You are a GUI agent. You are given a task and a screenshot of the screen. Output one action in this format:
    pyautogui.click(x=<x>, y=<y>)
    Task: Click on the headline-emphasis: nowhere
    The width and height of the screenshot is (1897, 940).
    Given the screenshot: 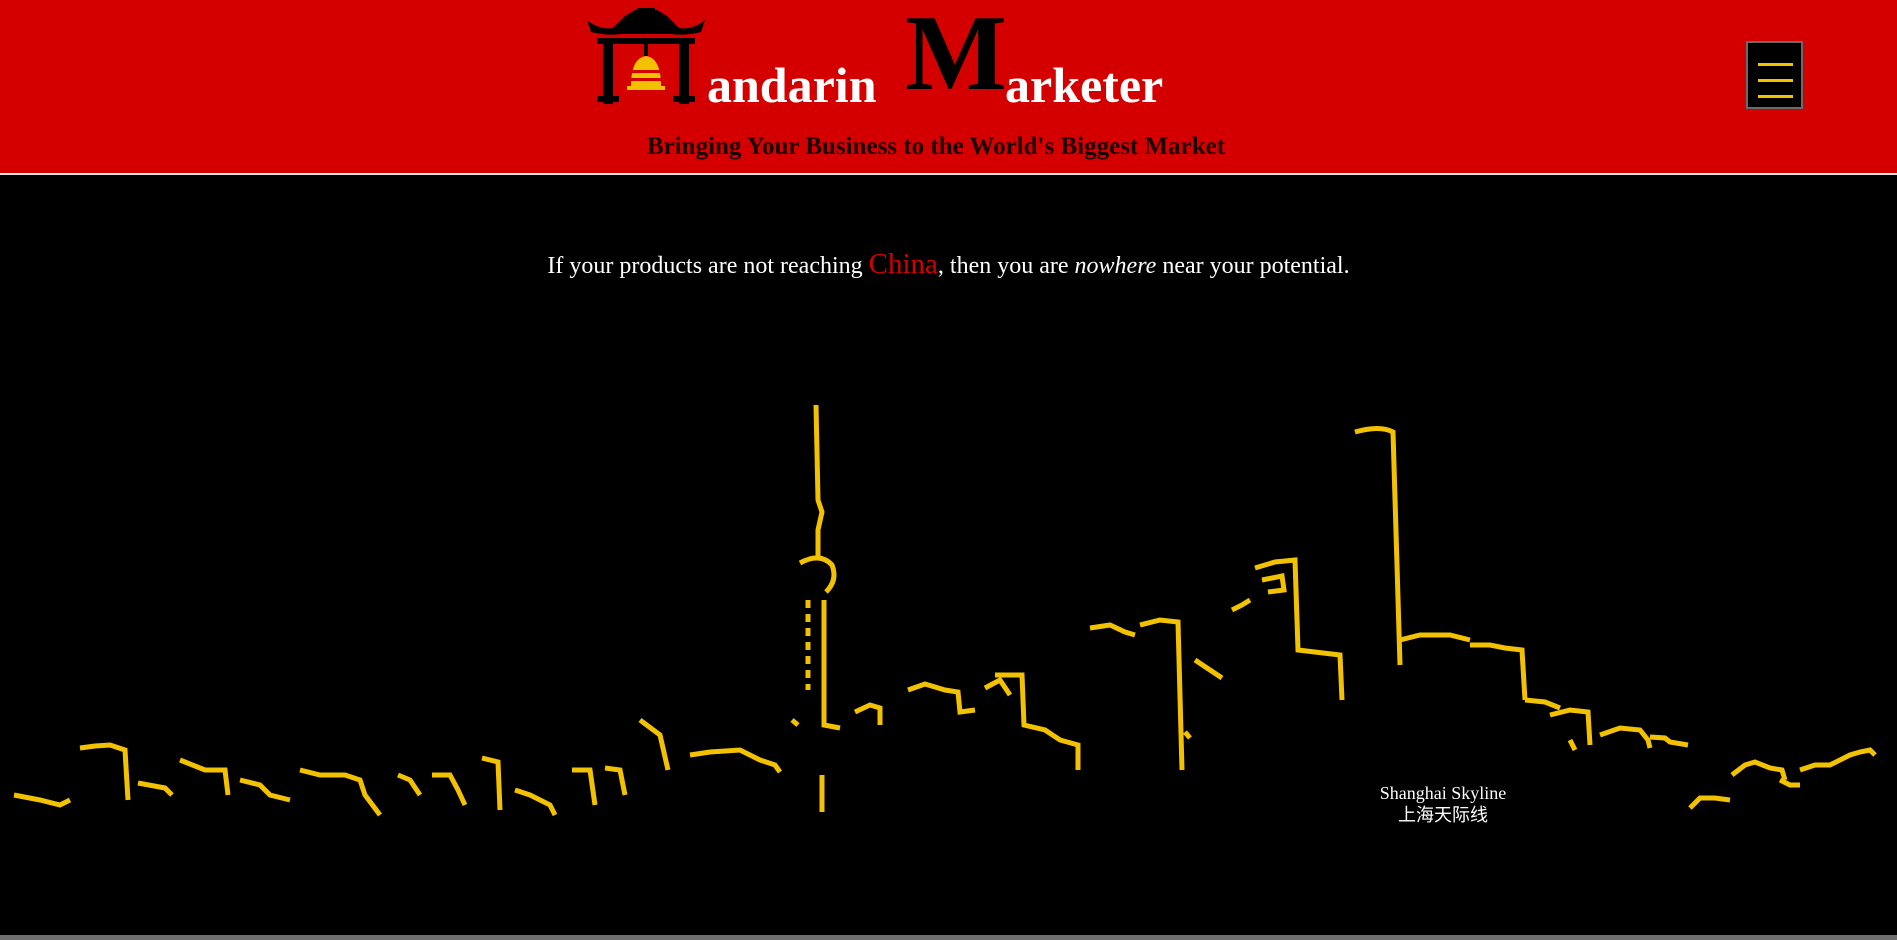 What is the action you would take?
    pyautogui.click(x=1115, y=266)
    